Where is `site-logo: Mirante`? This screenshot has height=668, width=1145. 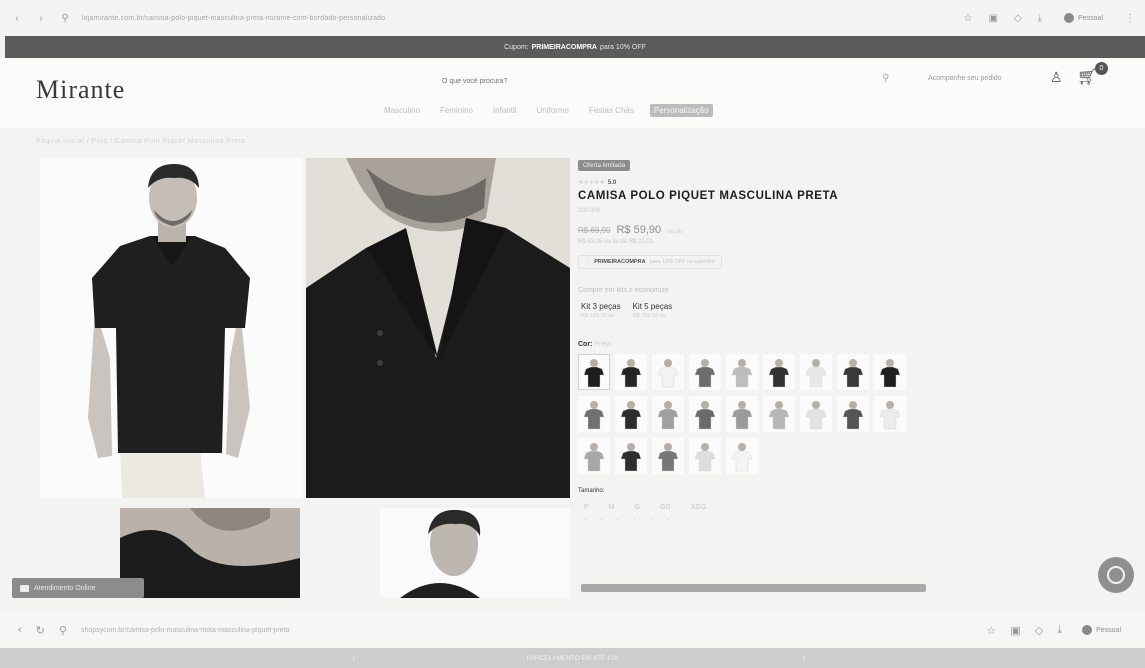 site-logo: Mirante is located at coordinates (80, 90).